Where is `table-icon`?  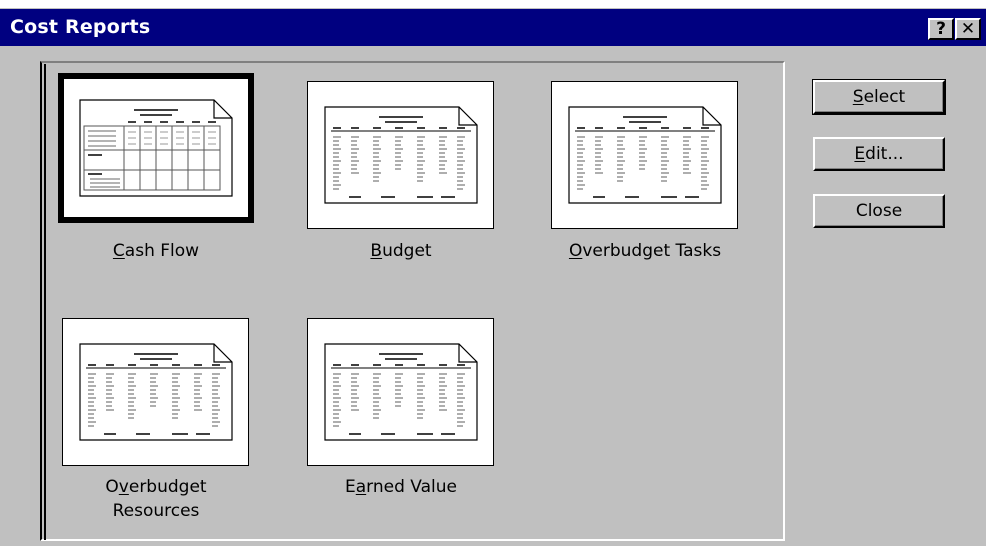
table-icon is located at coordinates (156, 148).